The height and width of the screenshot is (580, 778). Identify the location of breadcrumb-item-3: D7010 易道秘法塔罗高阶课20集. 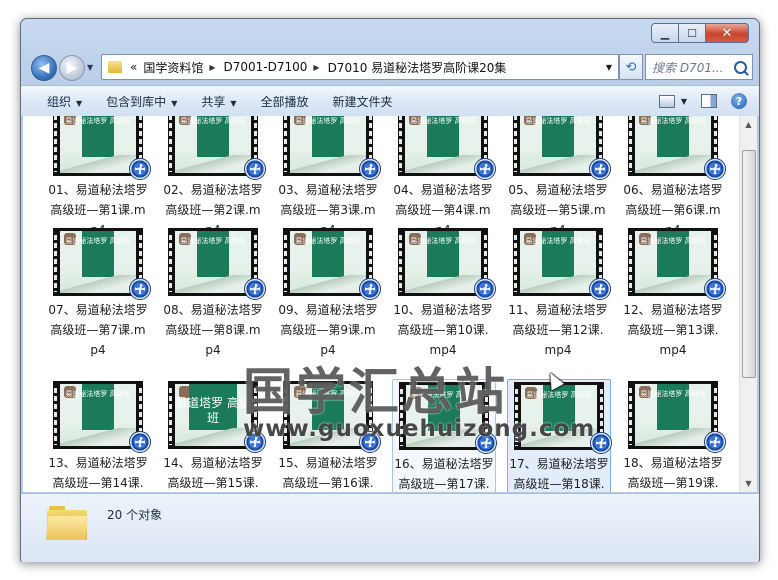
(417, 67).